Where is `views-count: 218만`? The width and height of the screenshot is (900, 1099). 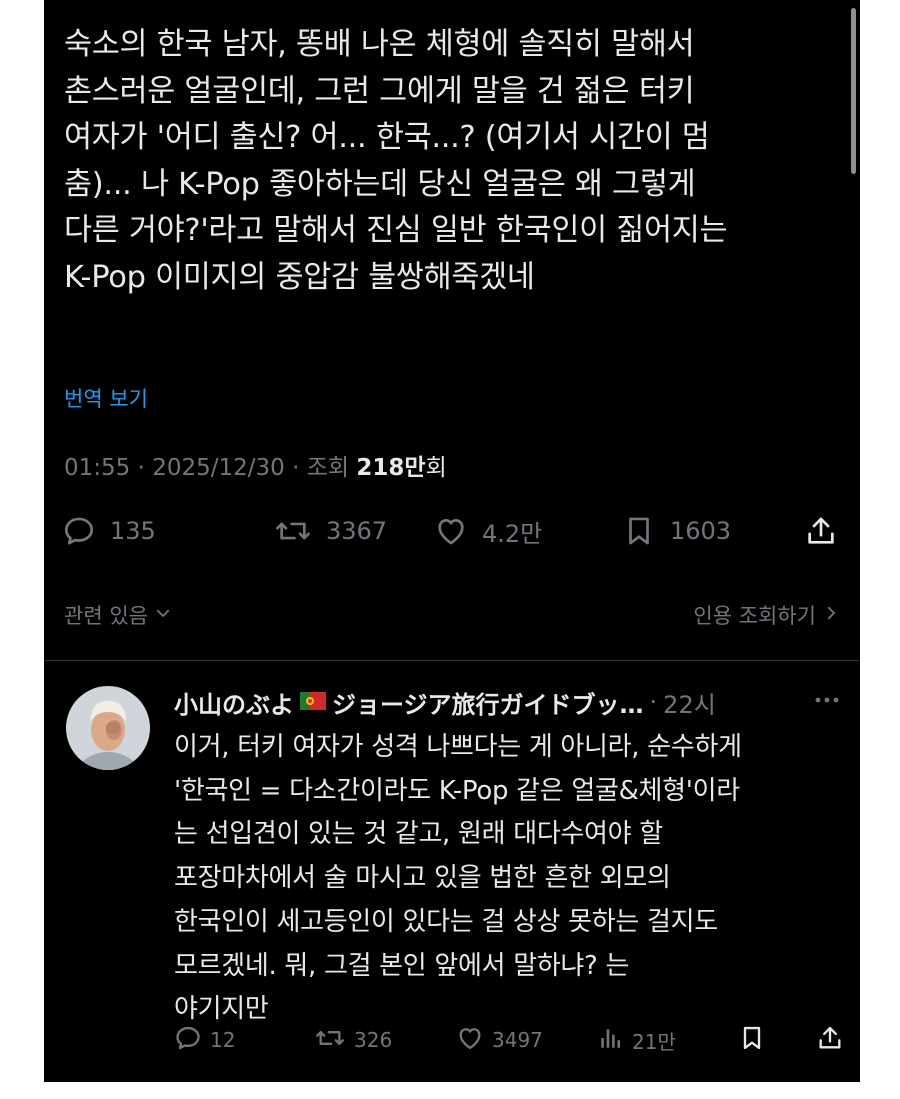
views-count: 218만 is located at coordinates (390, 468).